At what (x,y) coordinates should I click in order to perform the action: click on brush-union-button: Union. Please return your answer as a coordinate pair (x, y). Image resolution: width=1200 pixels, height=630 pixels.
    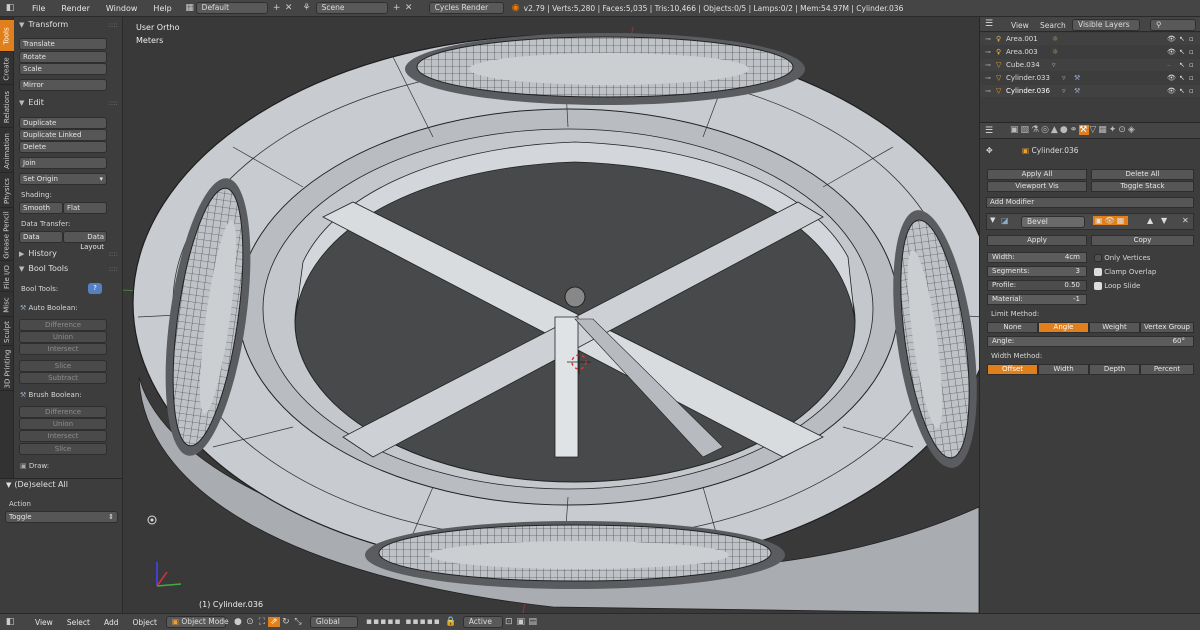
    Looking at the image, I should click on (63, 424).